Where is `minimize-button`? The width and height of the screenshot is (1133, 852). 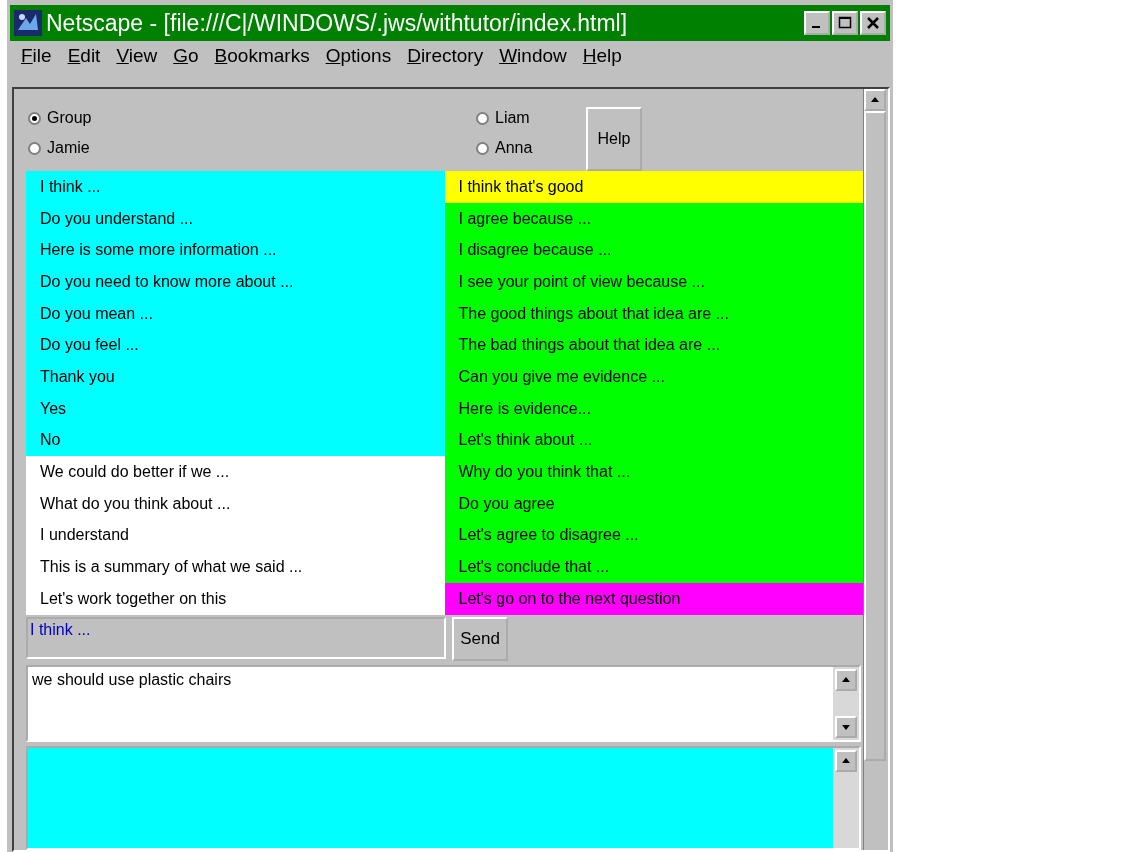 minimize-button is located at coordinates (817, 23).